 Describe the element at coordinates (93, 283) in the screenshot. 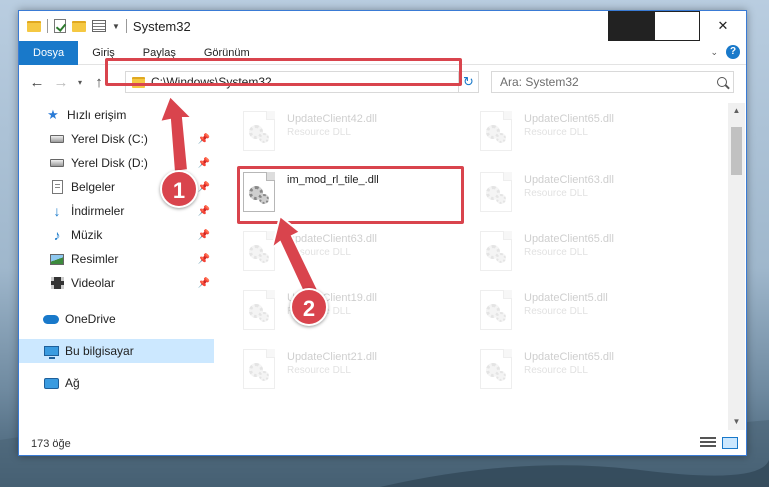

I see `sidebar-item-label: Videolar` at that location.